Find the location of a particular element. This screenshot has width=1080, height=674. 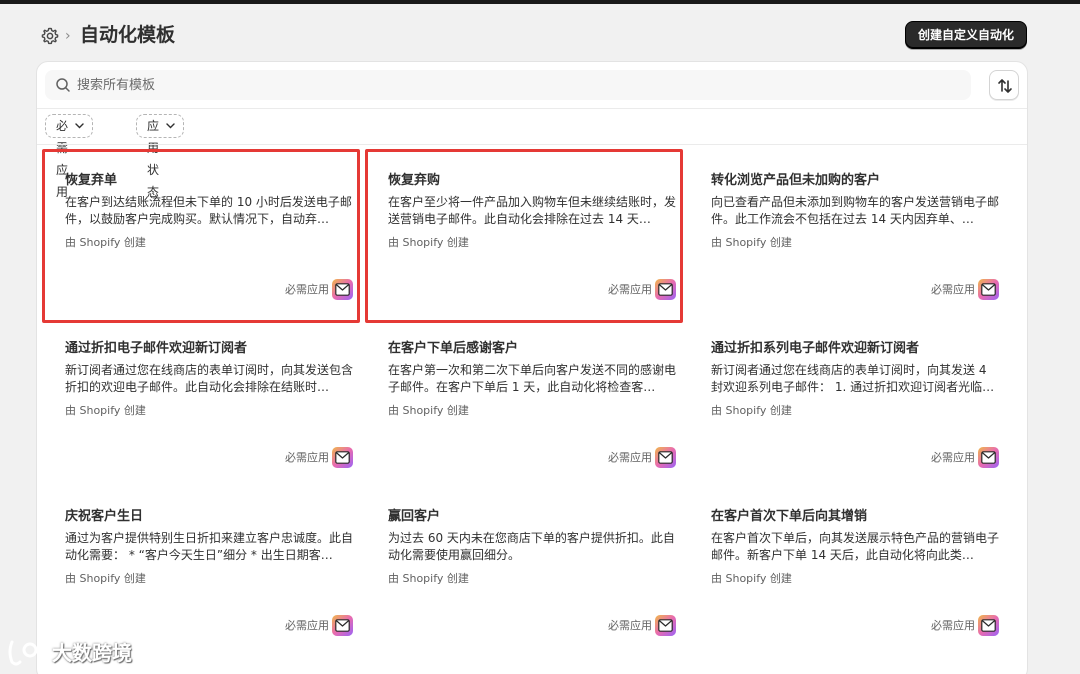

filter-required-app: 必需应用 is located at coordinates (69, 156).